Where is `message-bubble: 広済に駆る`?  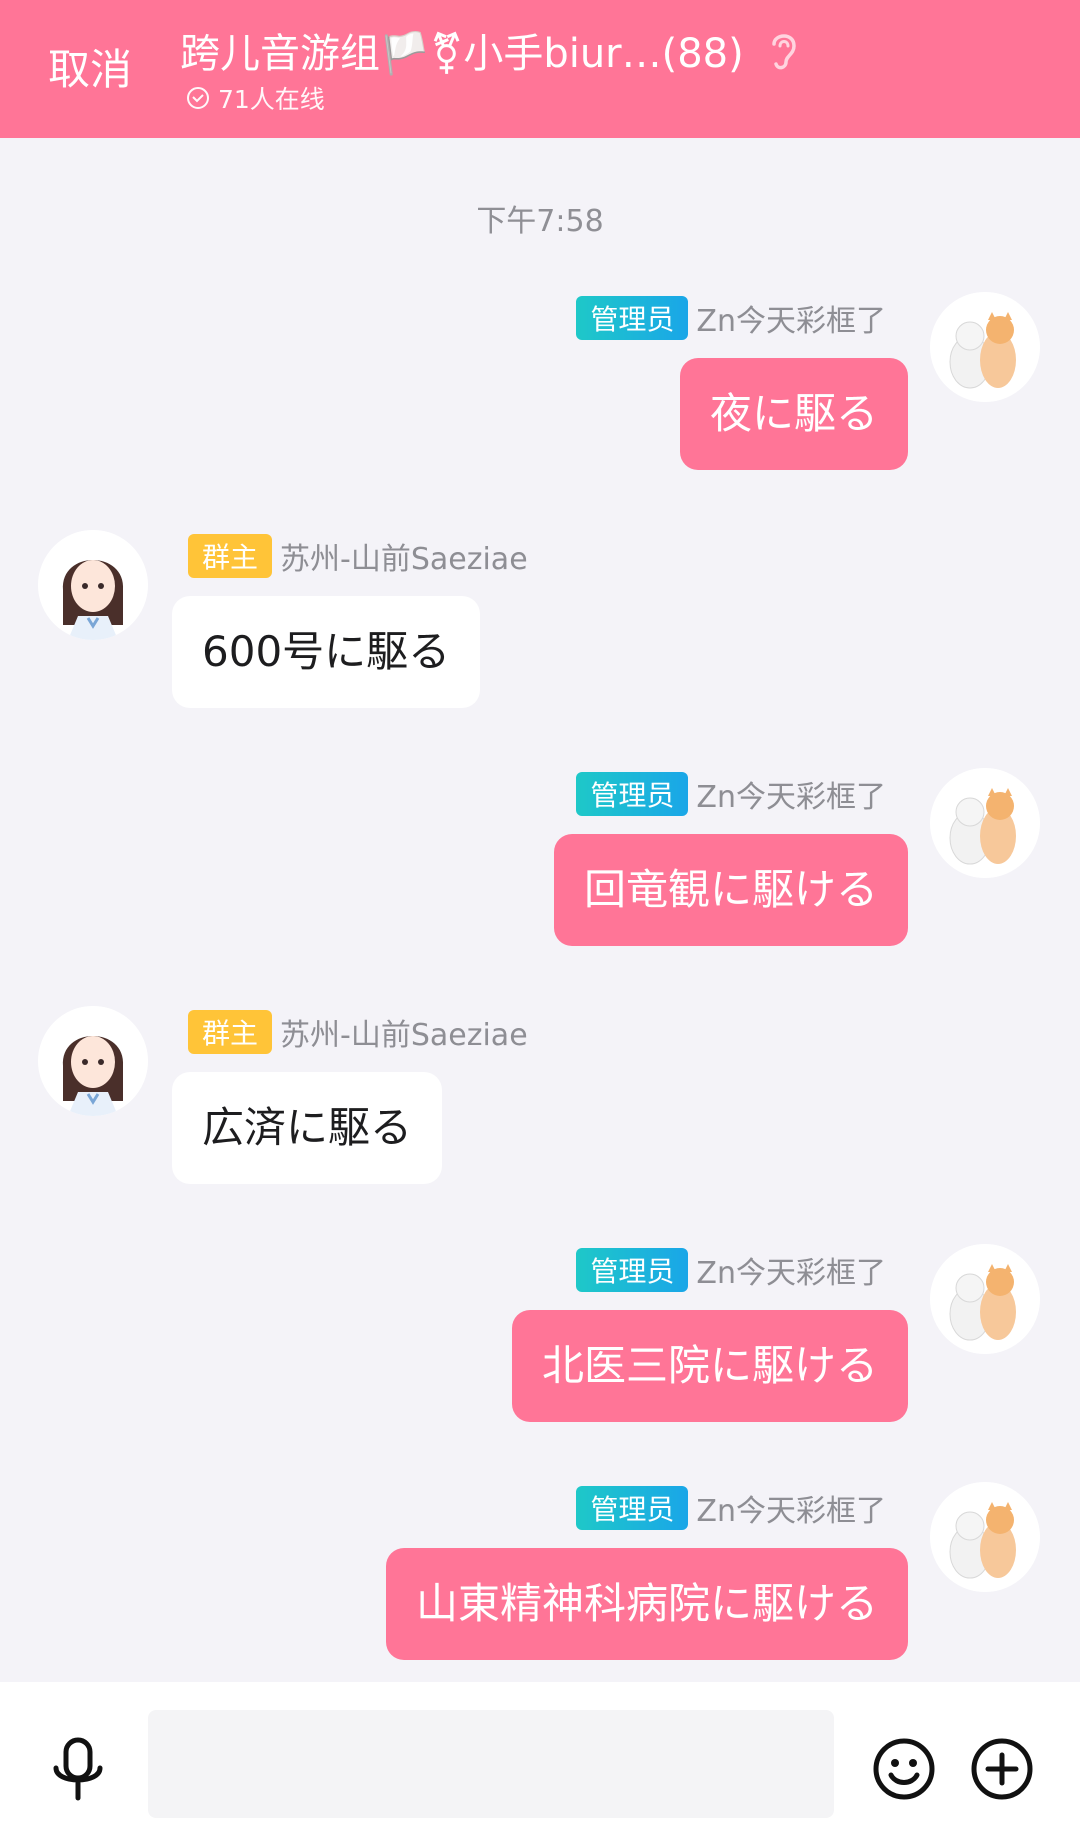 message-bubble: 広済に駆る is located at coordinates (307, 1128).